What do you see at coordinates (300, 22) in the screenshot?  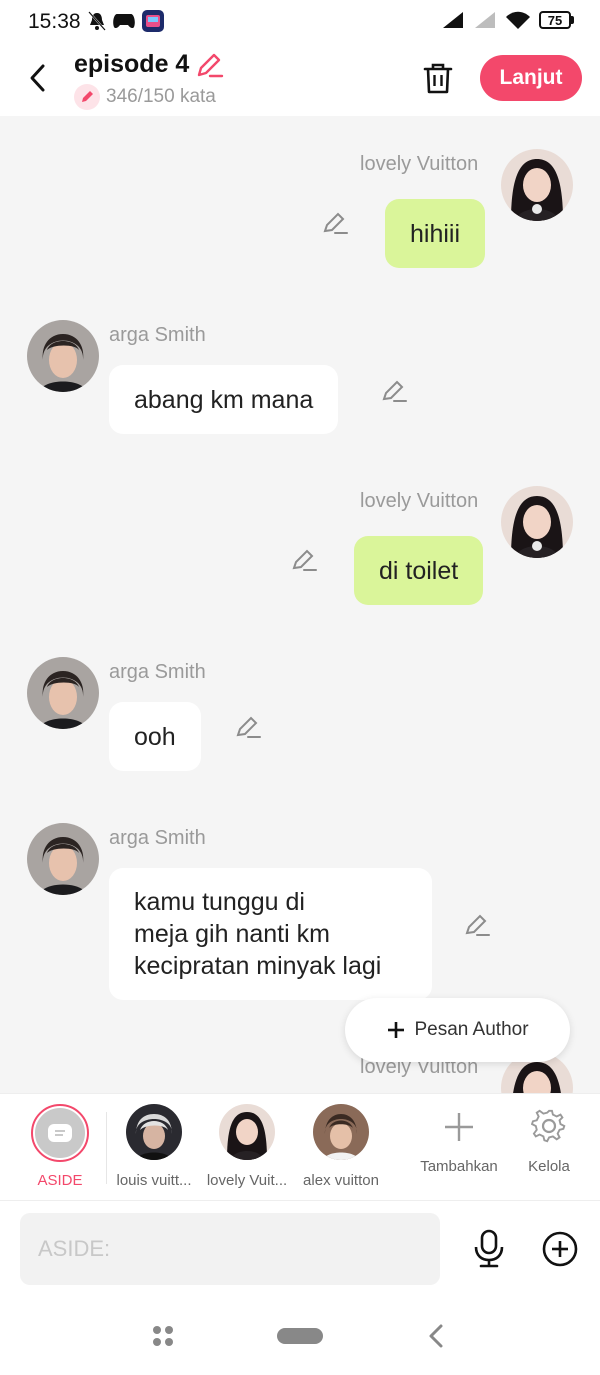 I see `status-bar: 15:38 75` at bounding box center [300, 22].